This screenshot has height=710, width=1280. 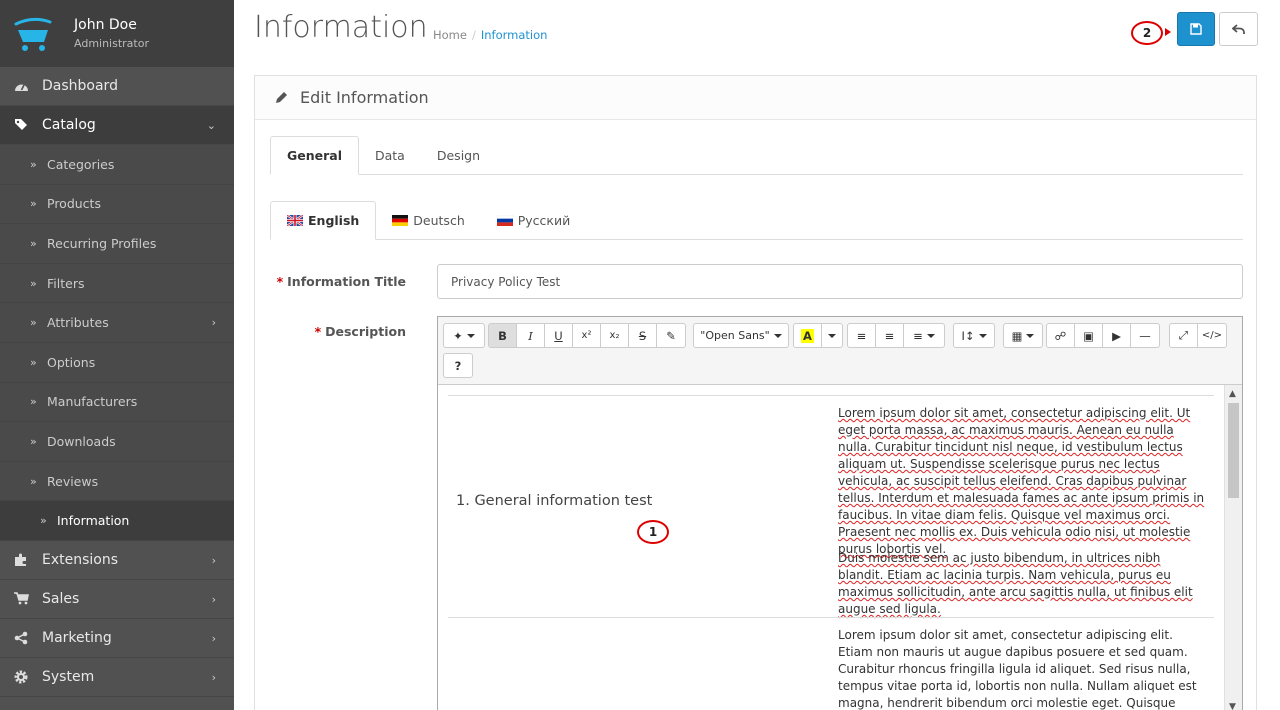 I want to click on save-icon, so click(x=1196, y=29).